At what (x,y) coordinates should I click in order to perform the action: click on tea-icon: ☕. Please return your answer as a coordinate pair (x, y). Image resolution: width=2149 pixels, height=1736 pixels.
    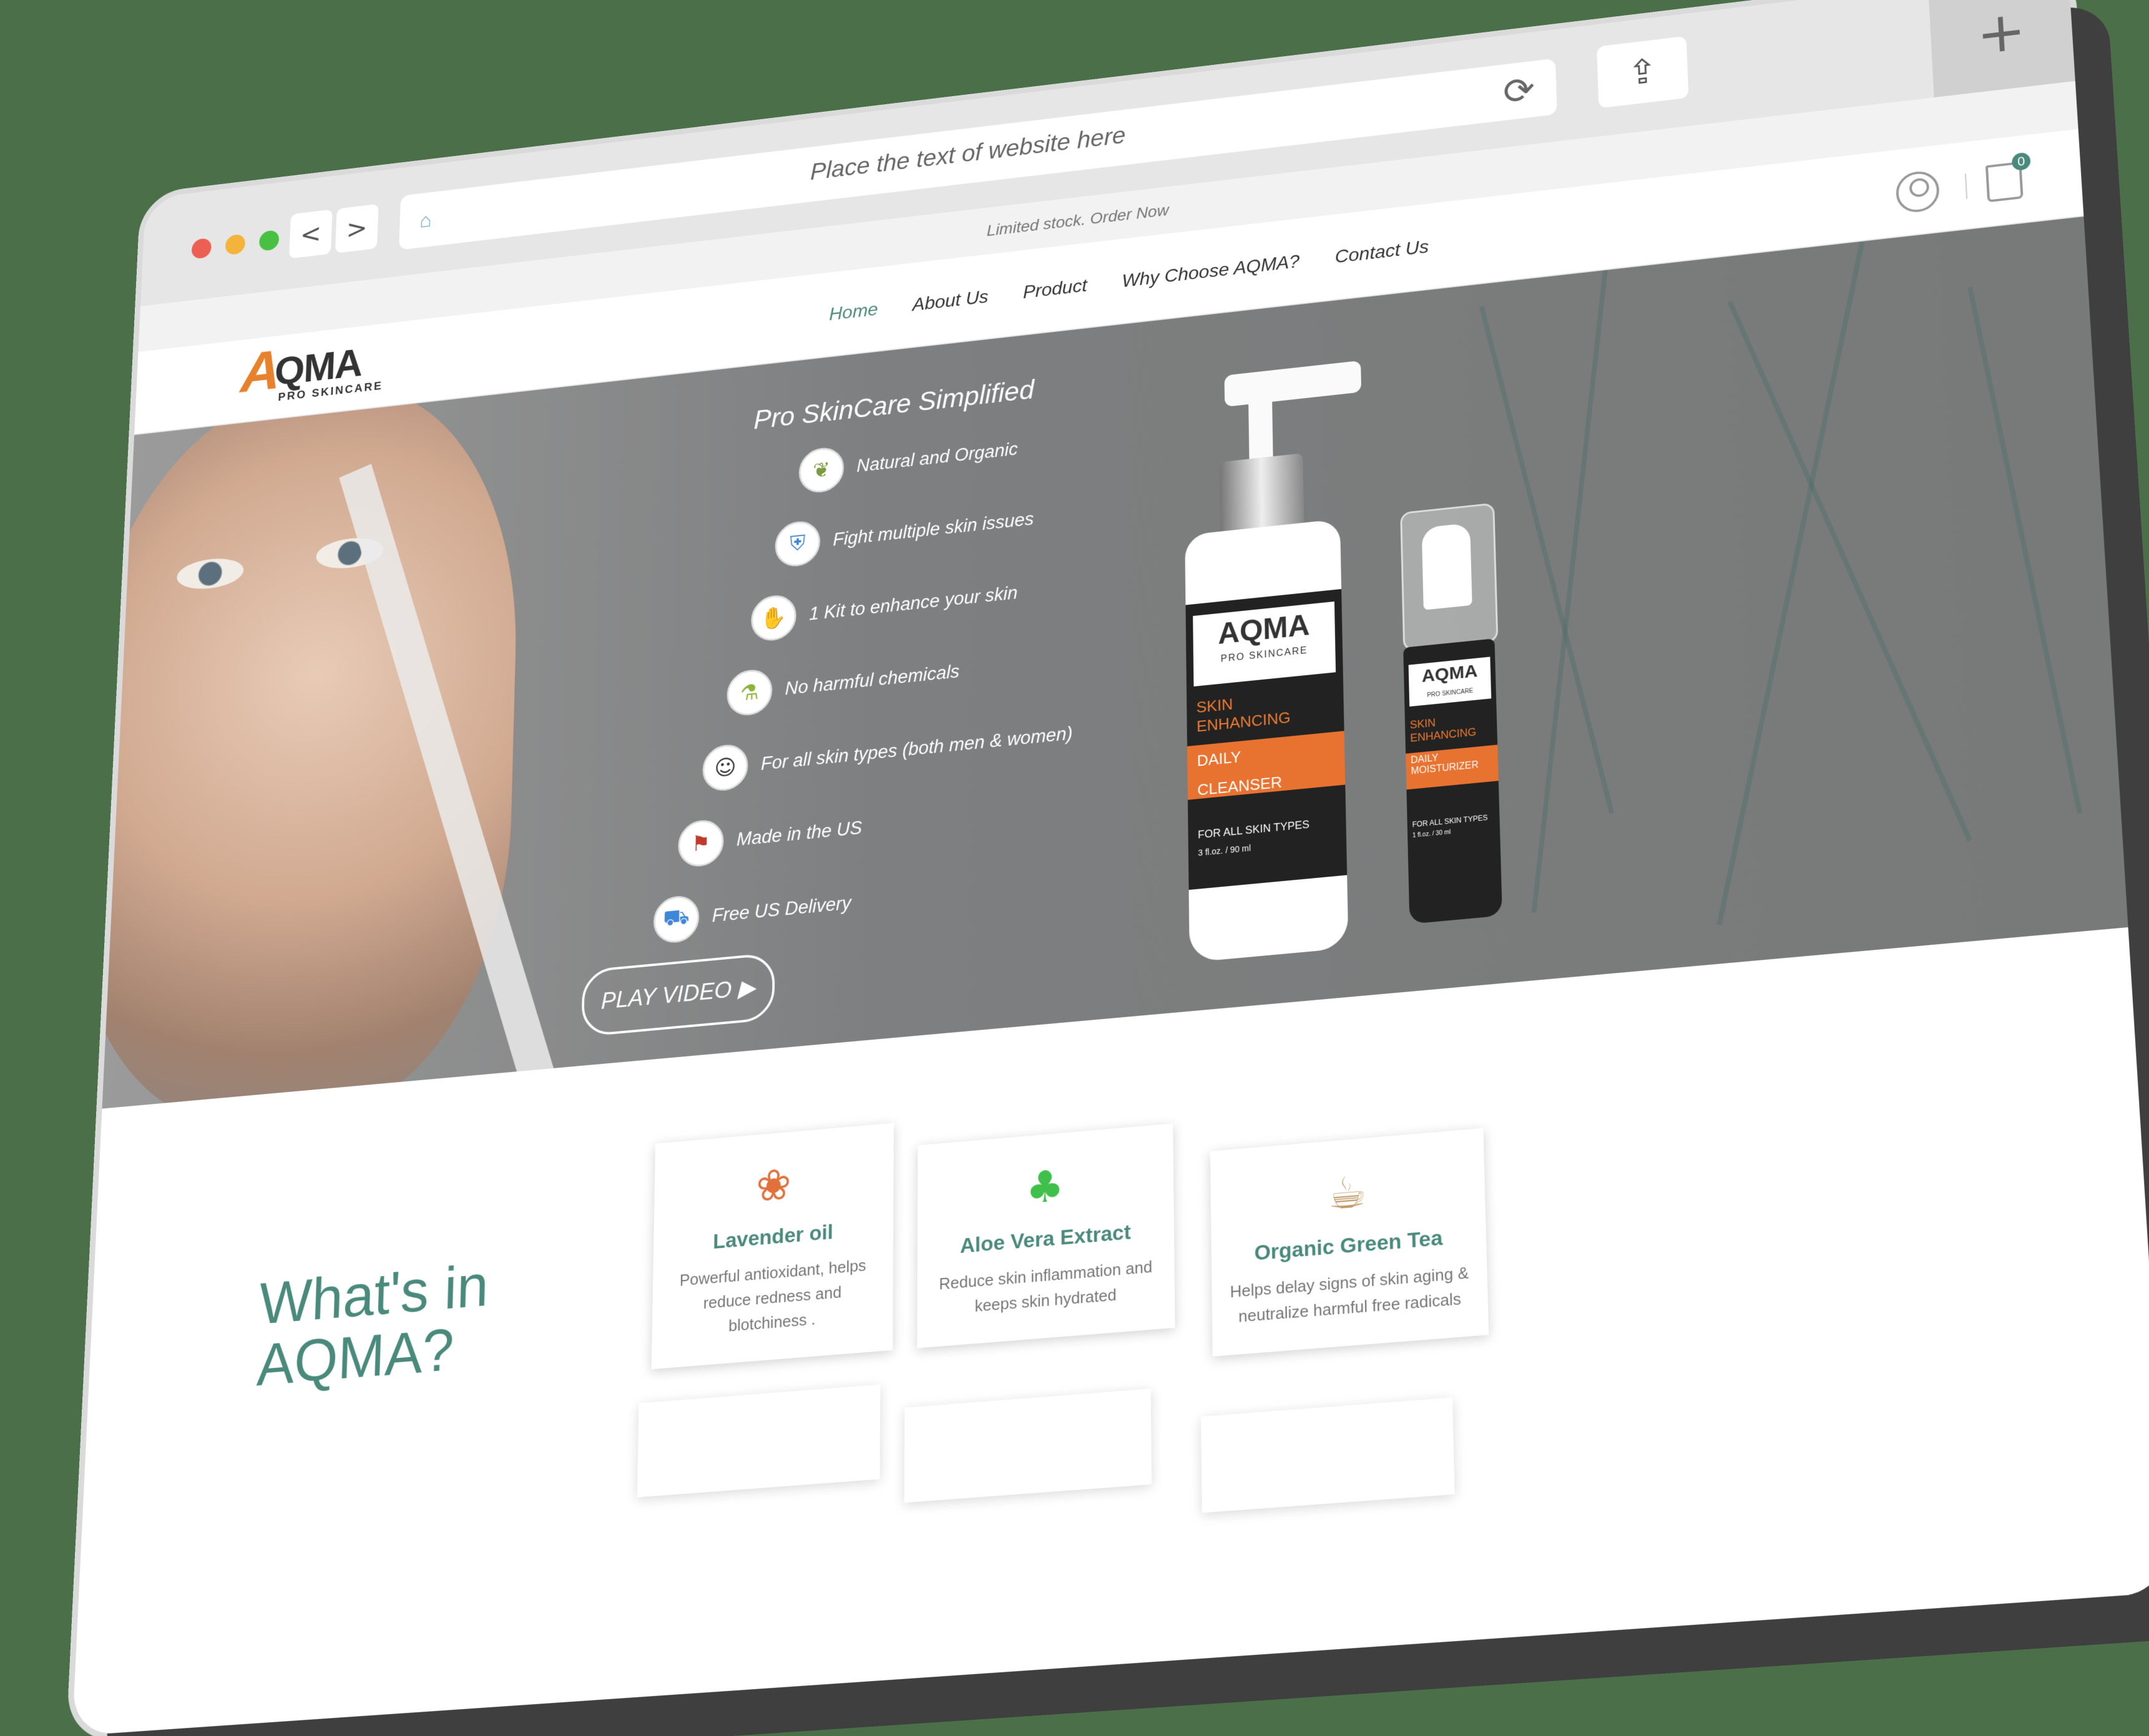
    Looking at the image, I should click on (1348, 1192).